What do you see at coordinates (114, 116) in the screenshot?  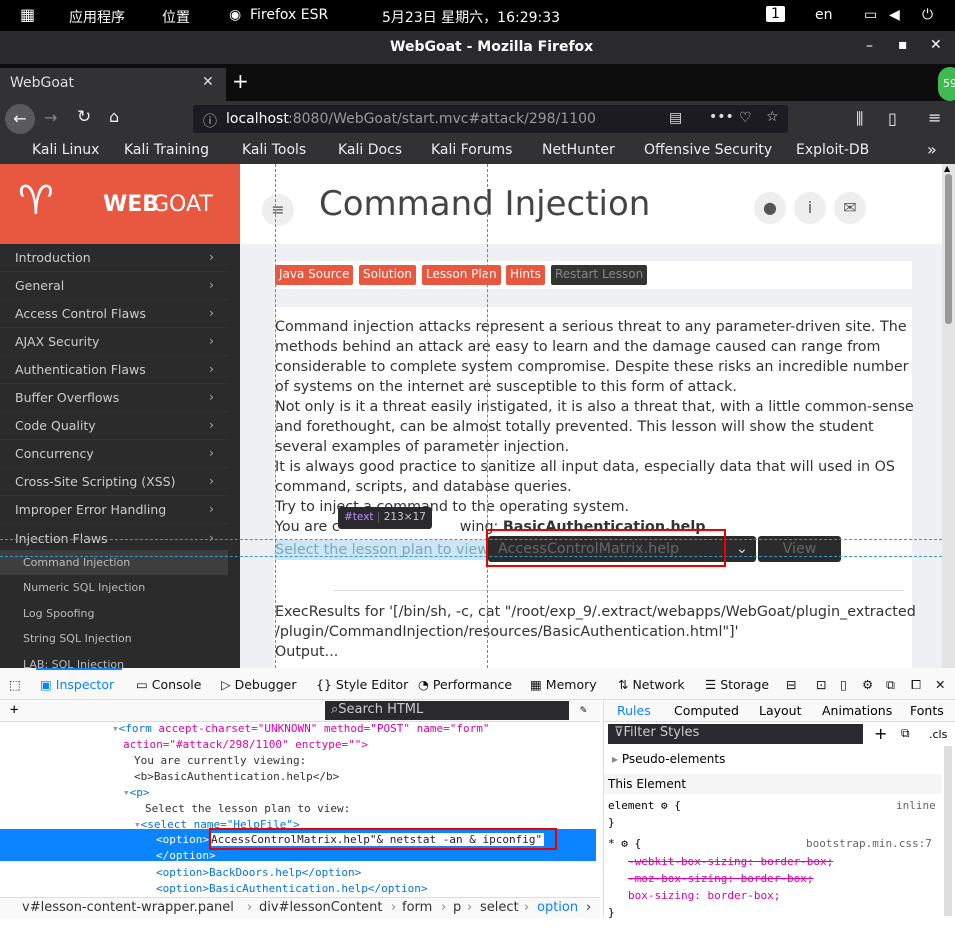 I see `home-icon: ⌂` at bounding box center [114, 116].